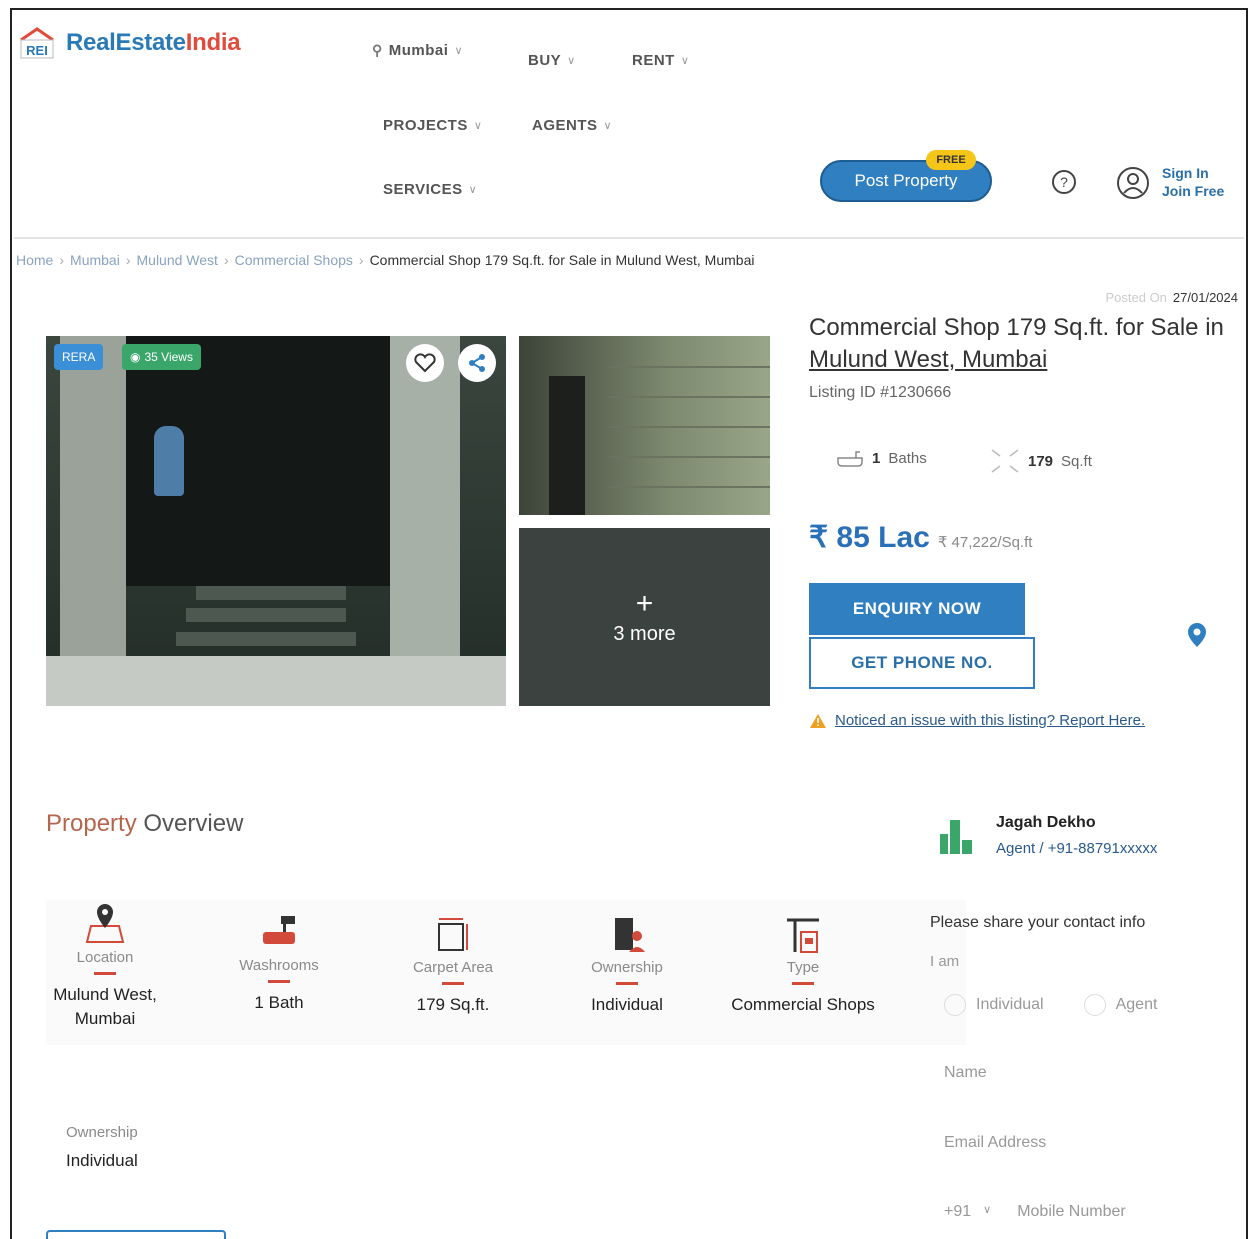 This screenshot has width=1254, height=1239. Describe the element at coordinates (957, 1212) in the screenshot. I see `country-code-select: +91` at that location.